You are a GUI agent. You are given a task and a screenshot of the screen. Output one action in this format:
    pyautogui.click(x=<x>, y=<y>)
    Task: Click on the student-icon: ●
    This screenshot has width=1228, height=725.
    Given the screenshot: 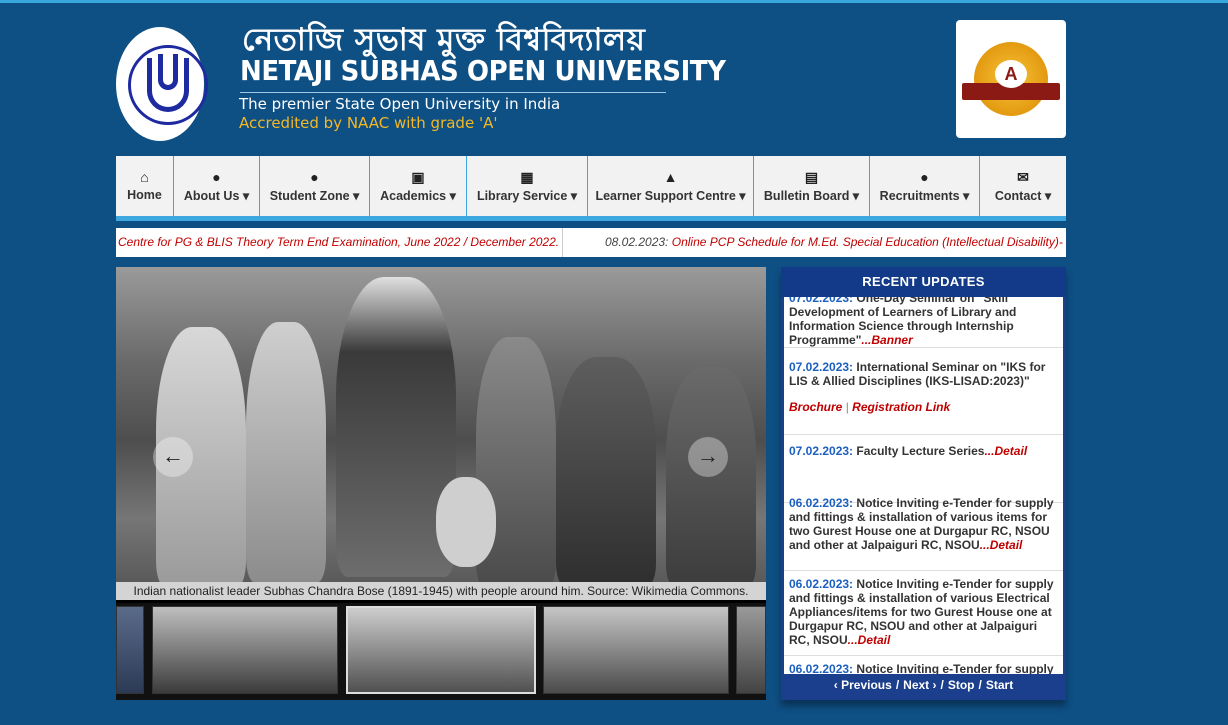 What is the action you would take?
    pyautogui.click(x=314, y=176)
    